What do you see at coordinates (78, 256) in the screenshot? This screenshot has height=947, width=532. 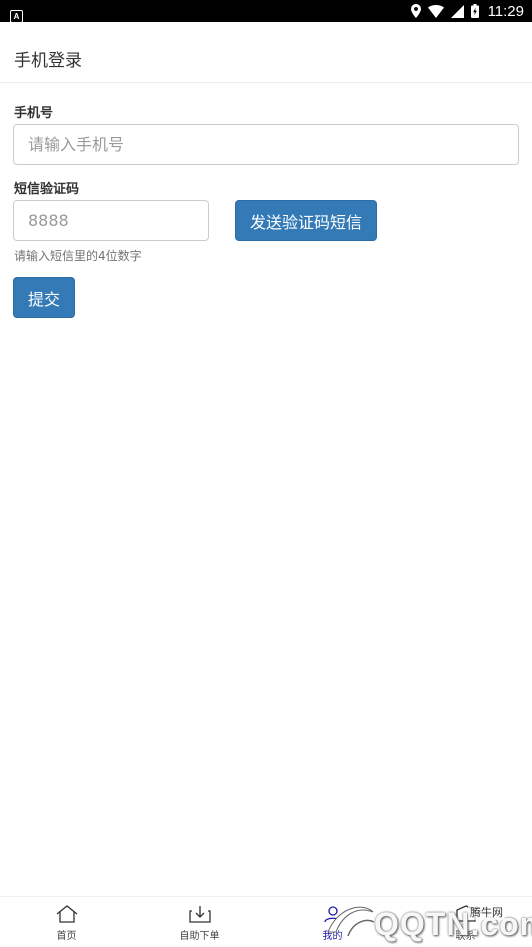 I see `sms-help-text: 请输入短信里的4位数字` at bounding box center [78, 256].